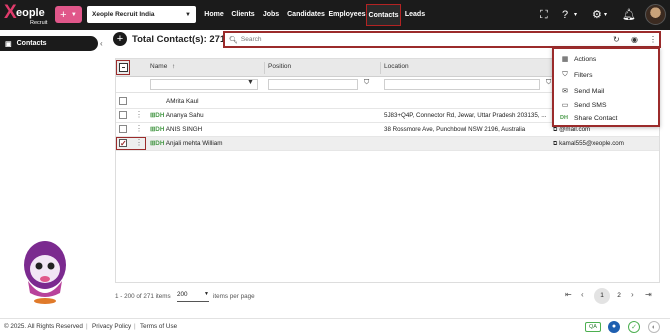 The image size is (670, 335). I want to click on column-header-position: Position, so click(279, 66).